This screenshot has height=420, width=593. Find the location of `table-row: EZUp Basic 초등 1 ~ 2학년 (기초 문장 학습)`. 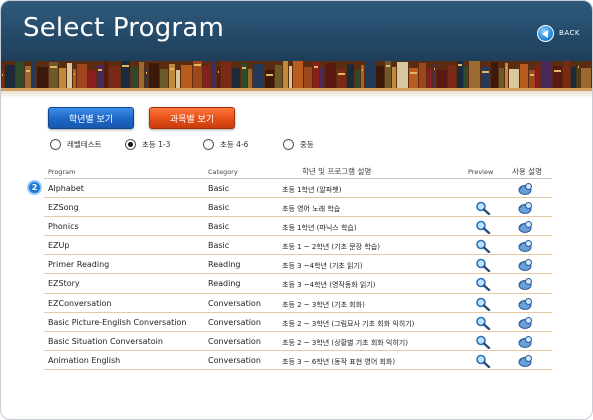

table-row: EZUp Basic 초등 1 ~ 2학년 (기초 문장 학습) is located at coordinates (298, 246).